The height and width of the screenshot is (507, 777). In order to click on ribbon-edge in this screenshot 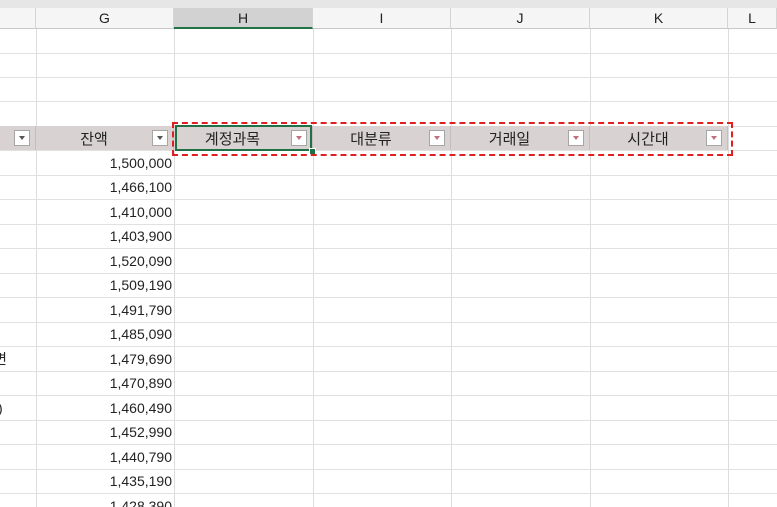, I will do `click(388, 4)`.